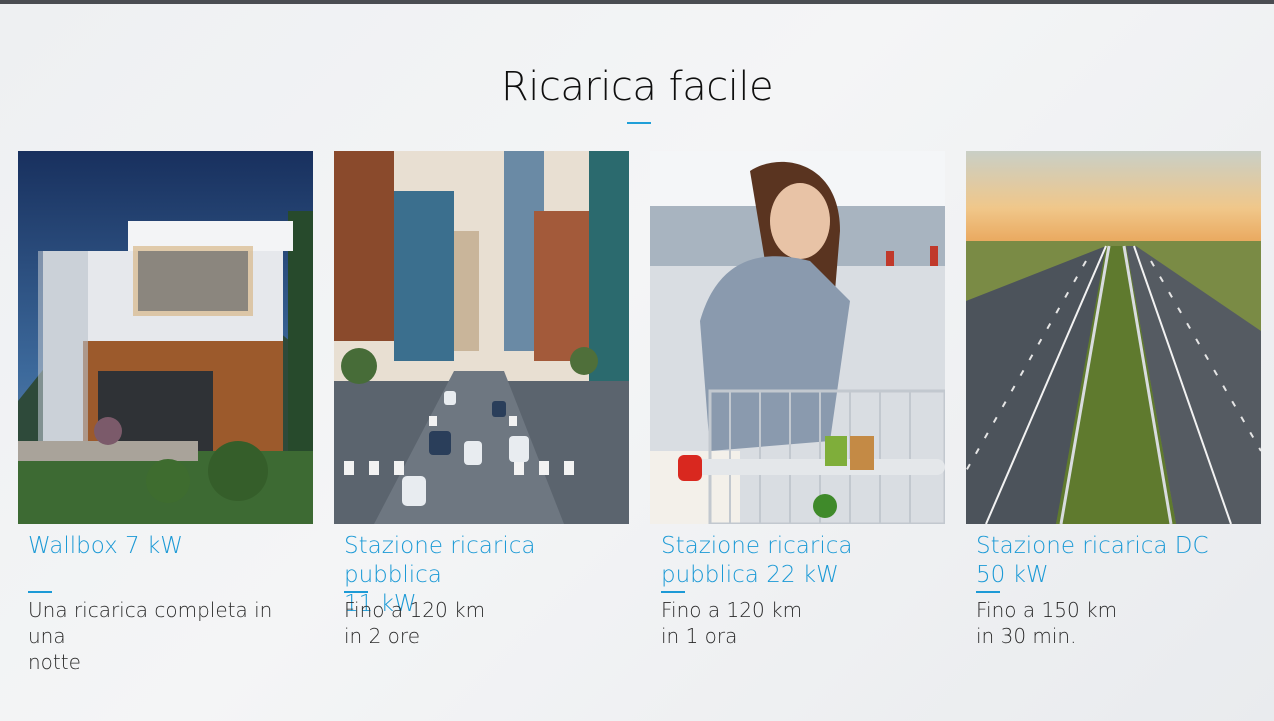 The image size is (1274, 721). What do you see at coordinates (797, 337) in the screenshot?
I see `woman-shopping-cart-image` at bounding box center [797, 337].